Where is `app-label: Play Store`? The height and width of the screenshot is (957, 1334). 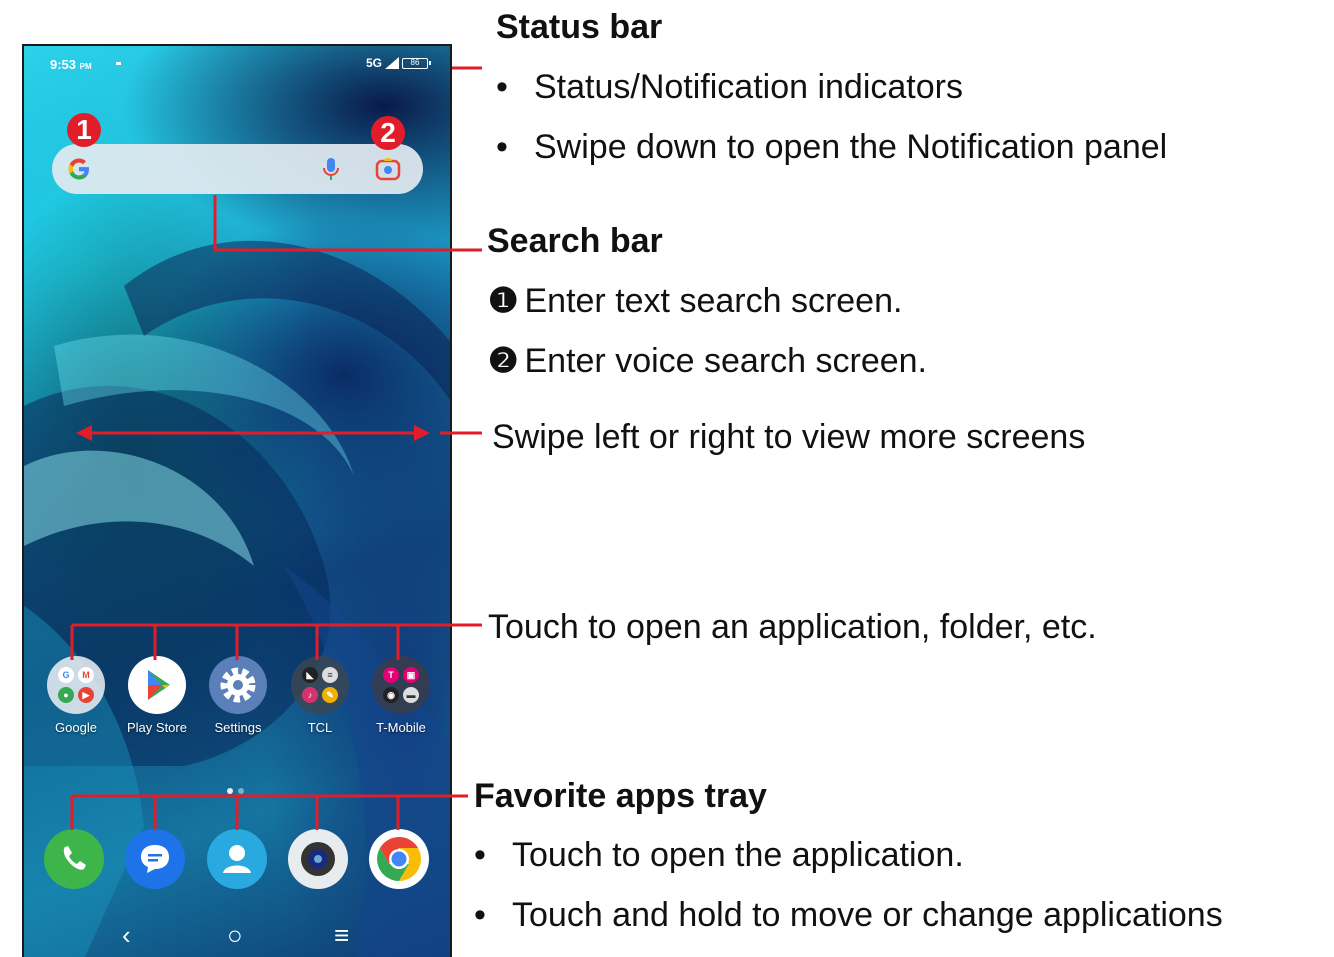 app-label: Play Store is located at coordinates (157, 727).